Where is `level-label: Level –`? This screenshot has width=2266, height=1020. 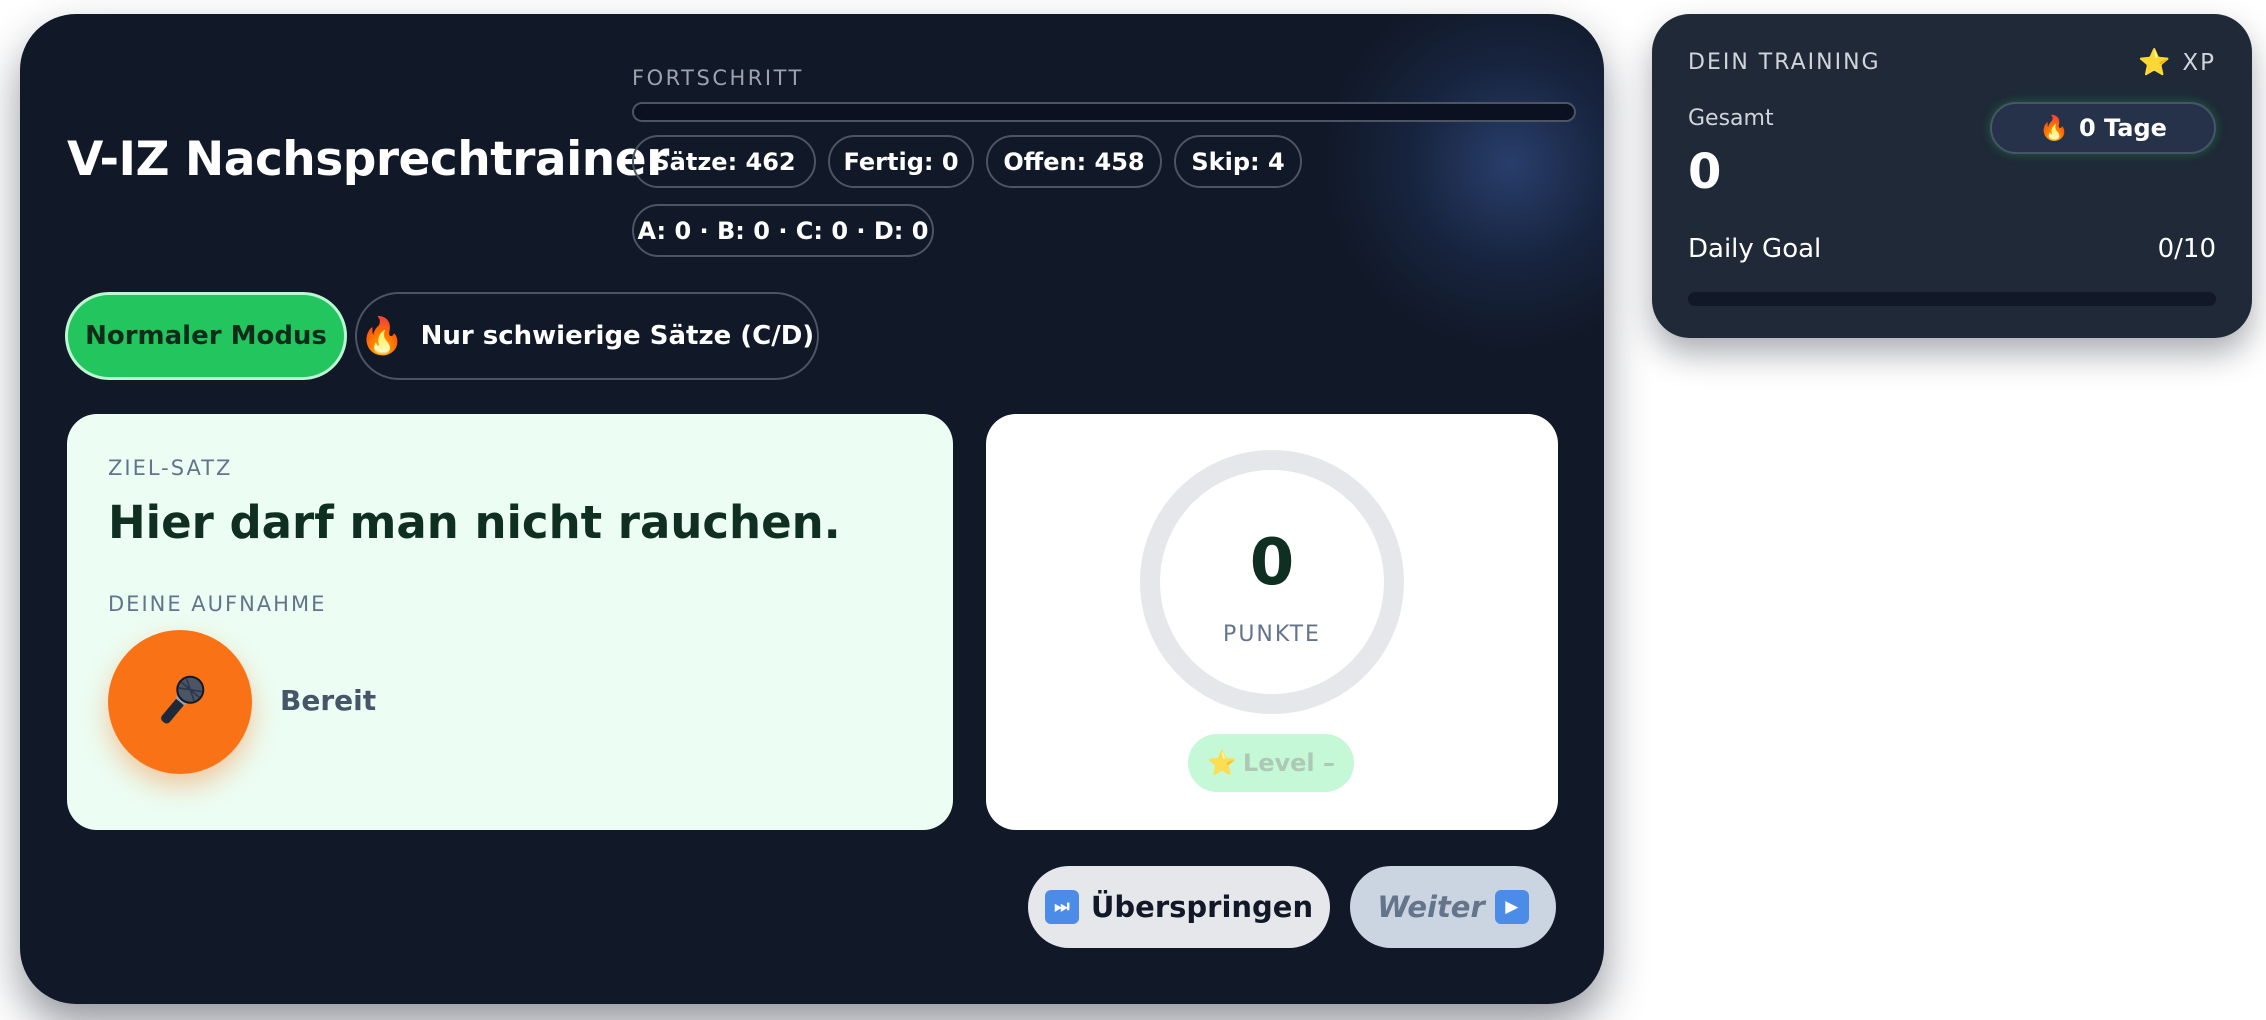 level-label: Level – is located at coordinates (1288, 763).